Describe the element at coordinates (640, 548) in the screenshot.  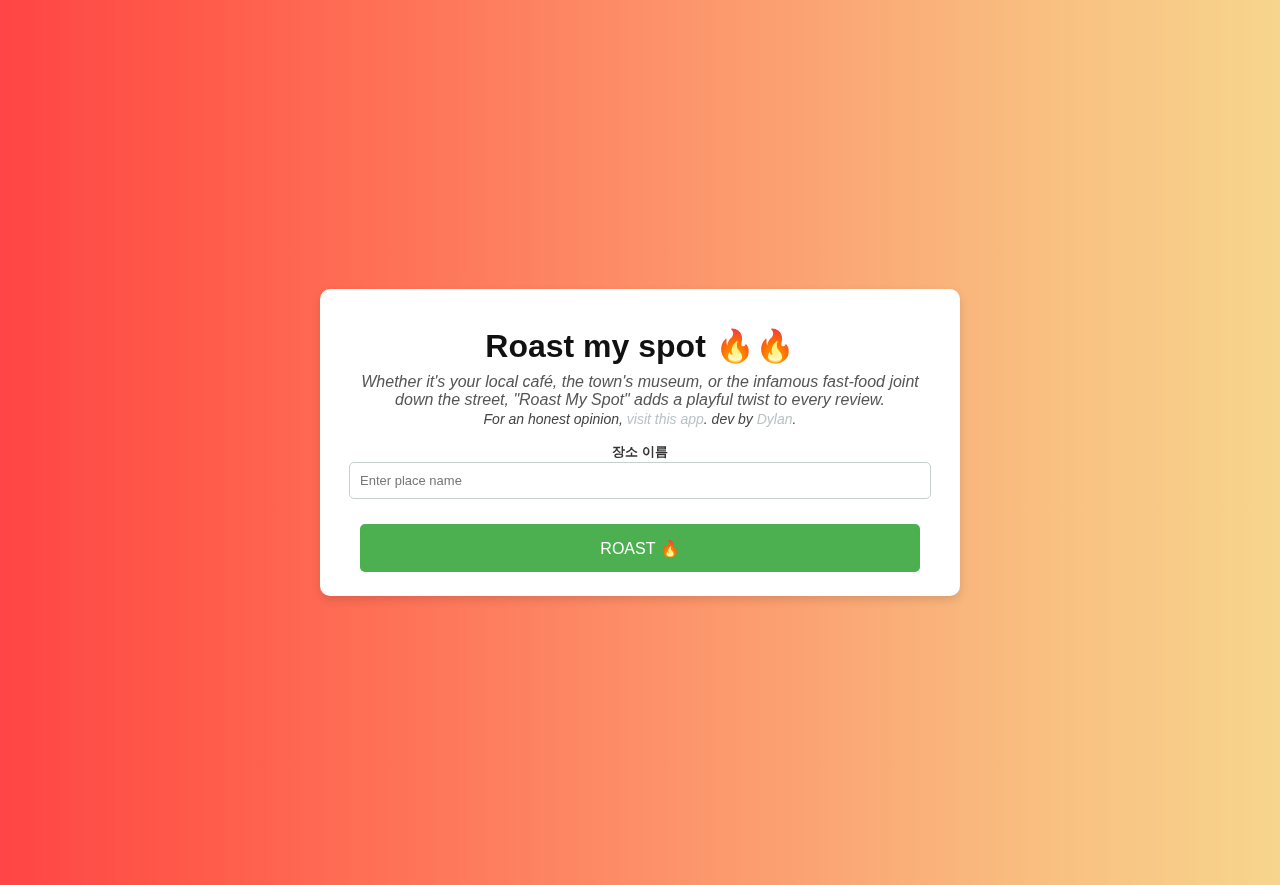
I see `roast-button: ROAST 🔥` at that location.